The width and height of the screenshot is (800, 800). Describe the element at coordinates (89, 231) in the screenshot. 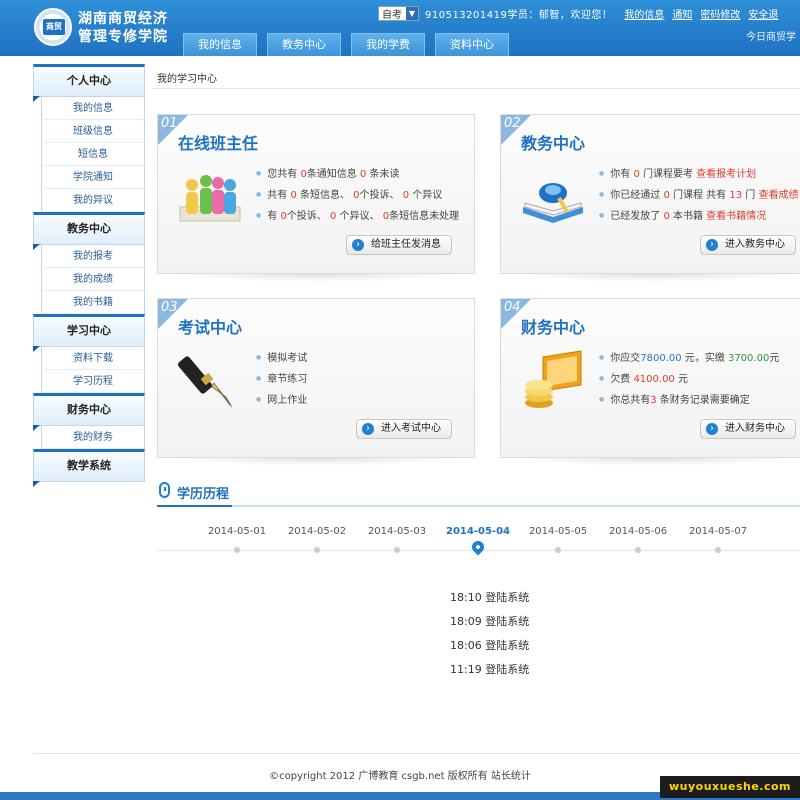

I see `sidebar-section-academic: 教务中心` at that location.